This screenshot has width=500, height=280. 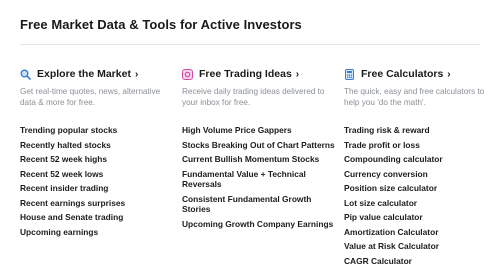 What do you see at coordinates (261, 145) in the screenshot?
I see `link-stocks-breaking-out: Stocks Breaking Out of Chart Patterns` at bounding box center [261, 145].